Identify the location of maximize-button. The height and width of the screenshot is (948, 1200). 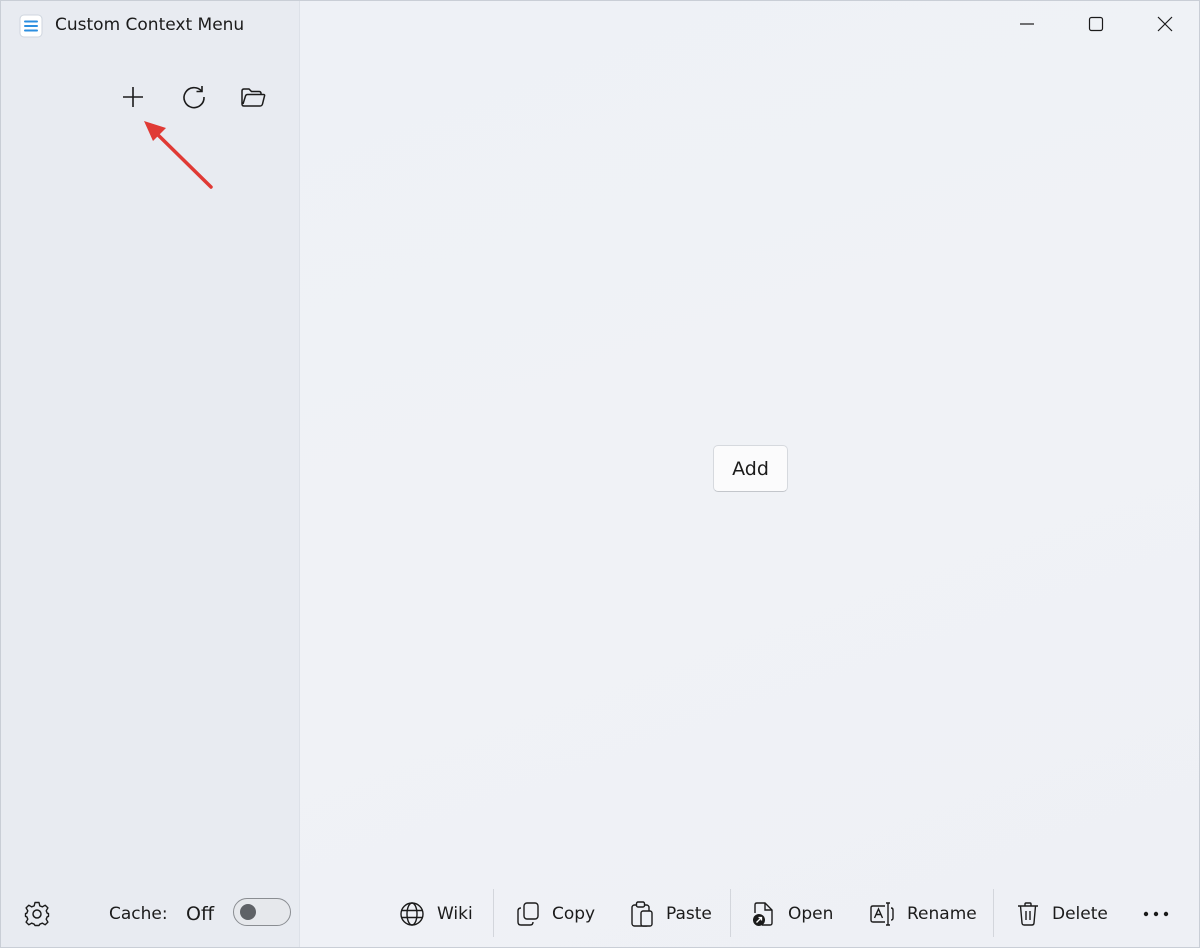
(1096, 24).